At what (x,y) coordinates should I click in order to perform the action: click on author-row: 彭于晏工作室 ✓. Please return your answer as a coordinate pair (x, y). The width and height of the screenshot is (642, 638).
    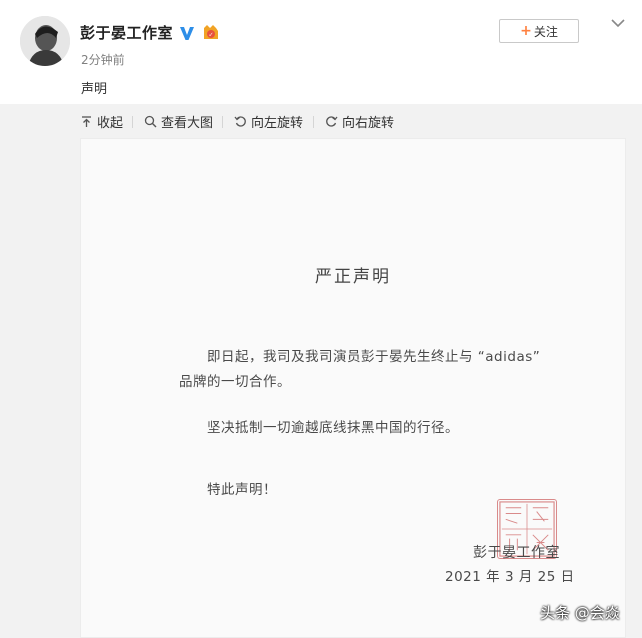
    Looking at the image, I should click on (150, 32).